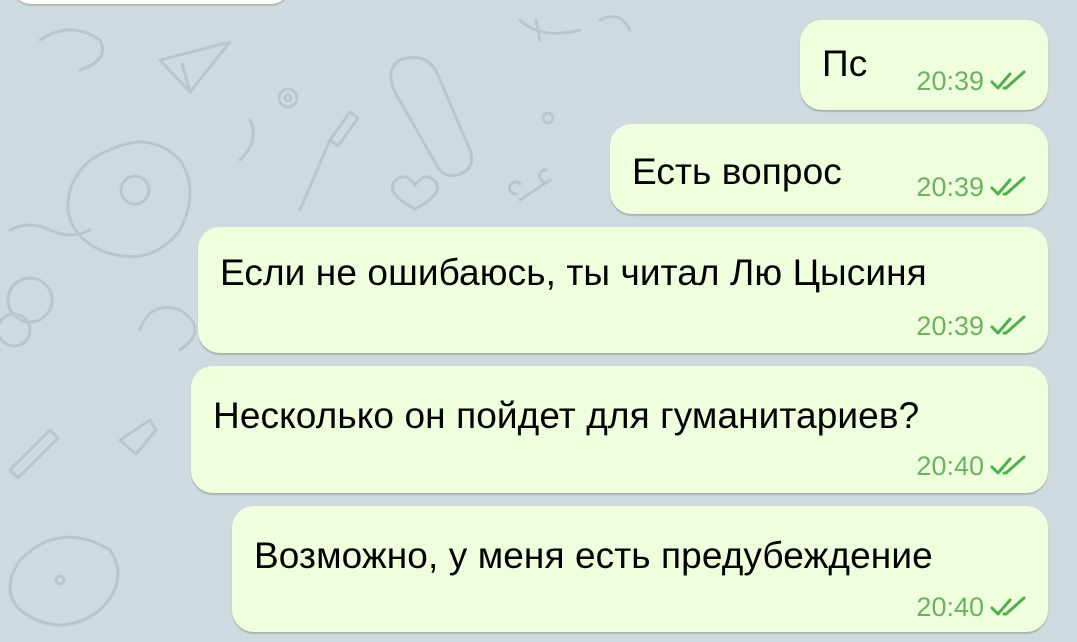 The image size is (1077, 642). Describe the element at coordinates (151, 2) in the screenshot. I see `previous-incoming-bubble` at that location.